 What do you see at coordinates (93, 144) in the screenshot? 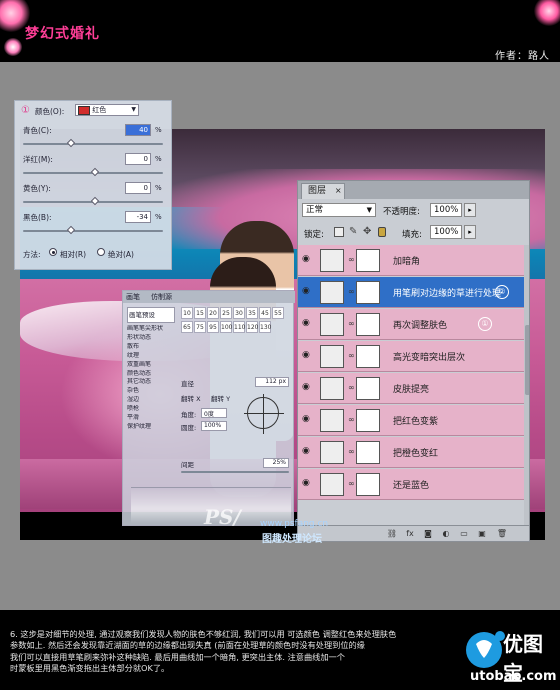
I see `cyan-slider-track` at bounding box center [93, 144].